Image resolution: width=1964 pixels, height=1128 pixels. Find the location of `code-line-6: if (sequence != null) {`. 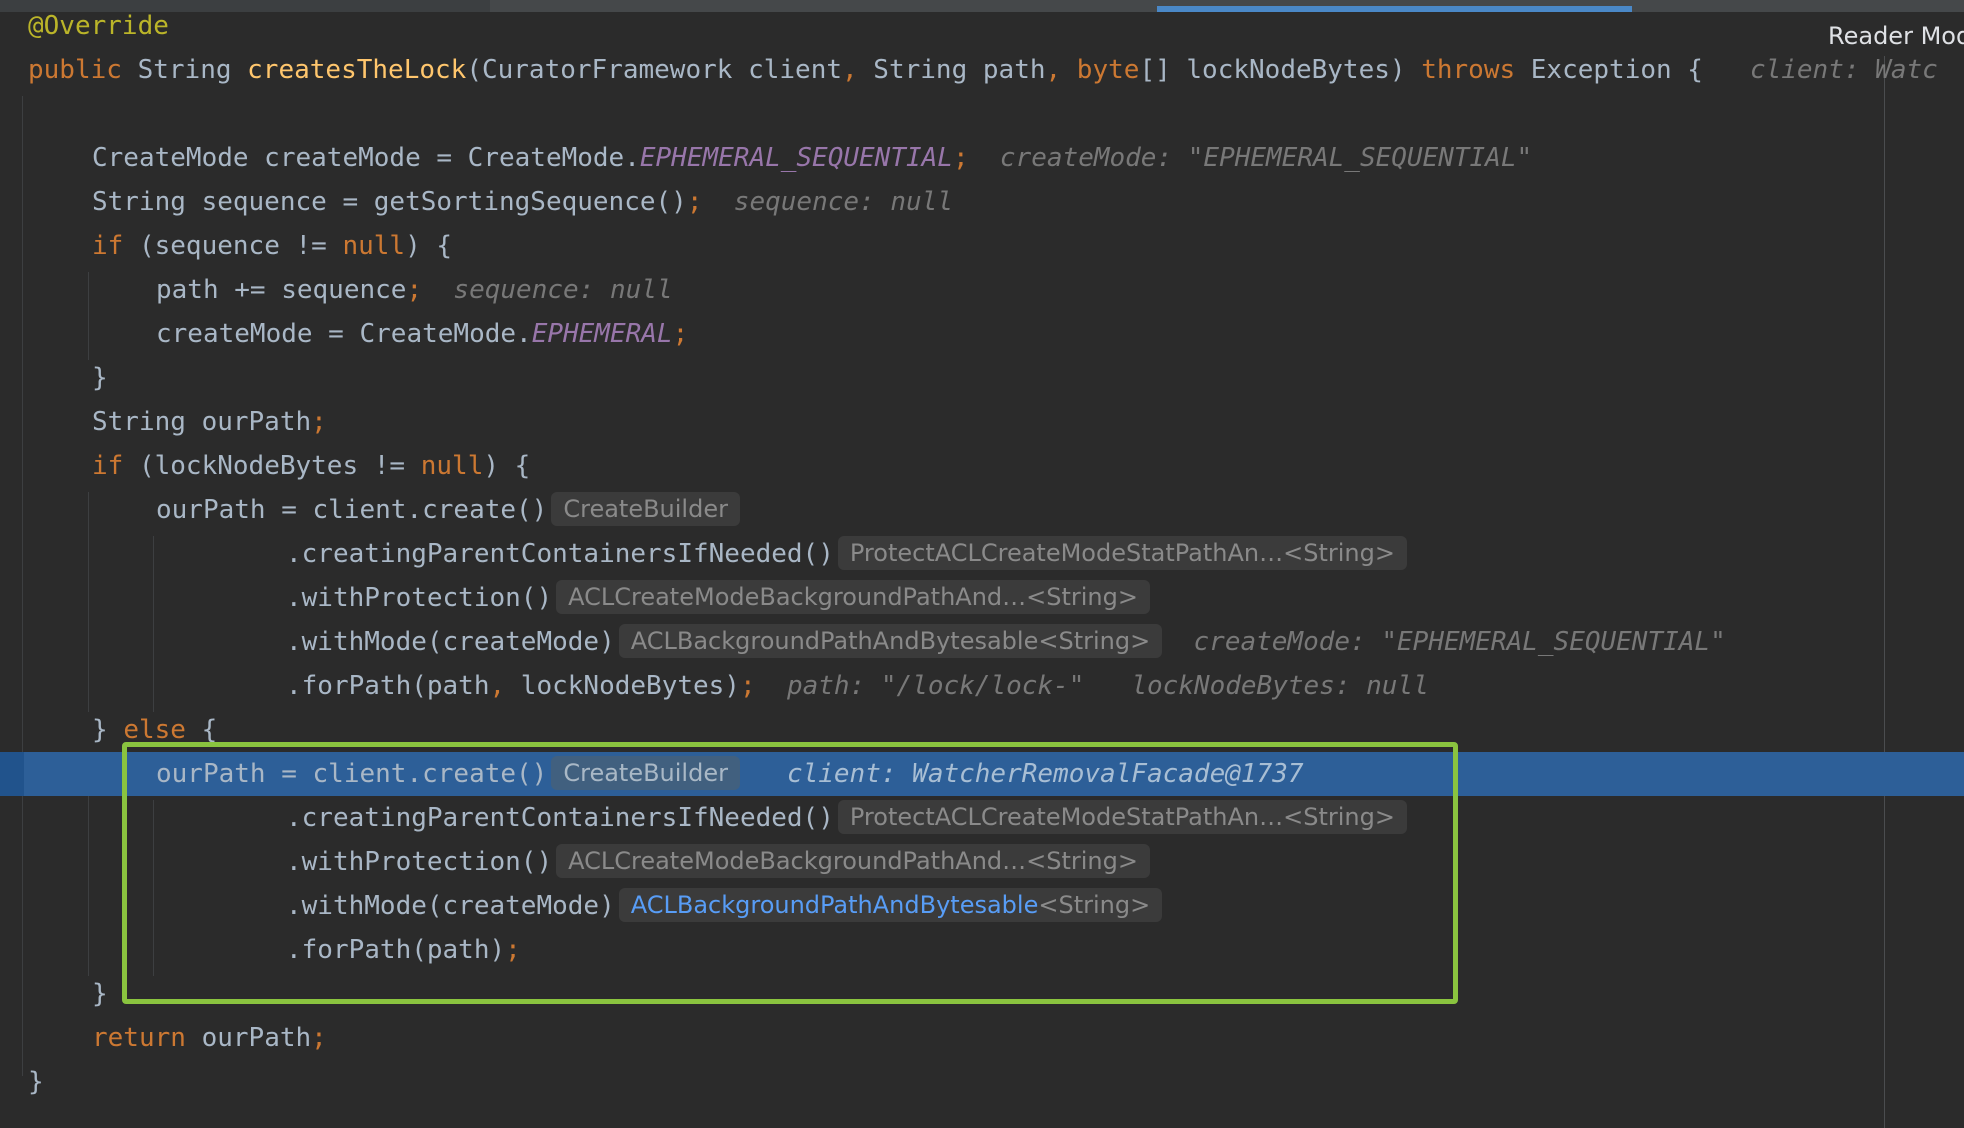

code-line-6: if (sequence != null) { is located at coordinates (982, 246).